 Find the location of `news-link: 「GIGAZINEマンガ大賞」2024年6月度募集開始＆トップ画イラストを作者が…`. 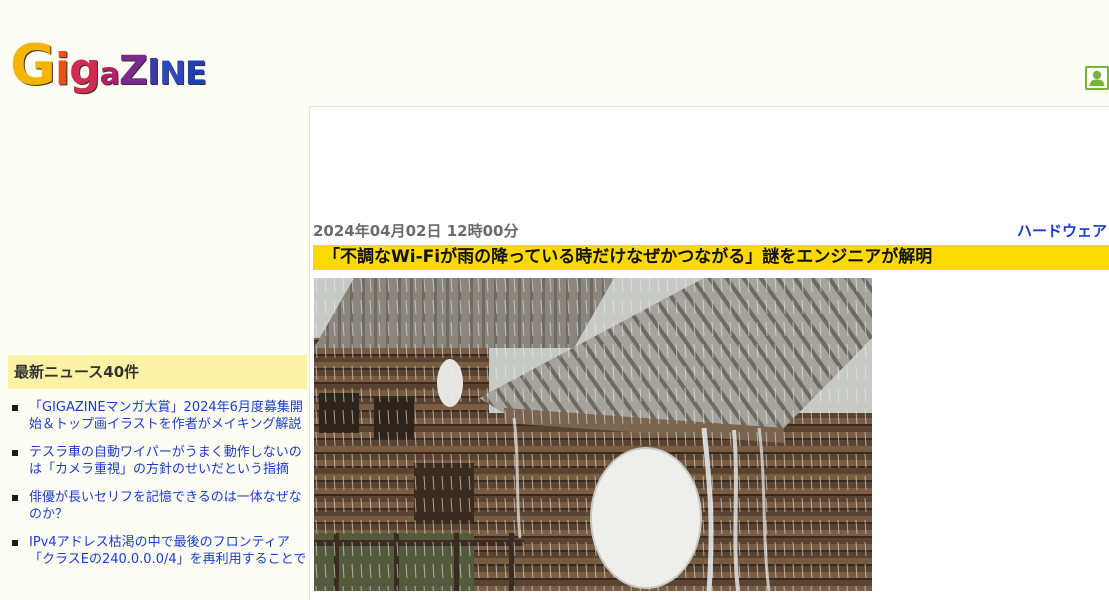

news-link: 「GIGAZINEマンガ大賞」2024年6月度募集開始＆トップ画イラストを作者が… is located at coordinates (168, 416).